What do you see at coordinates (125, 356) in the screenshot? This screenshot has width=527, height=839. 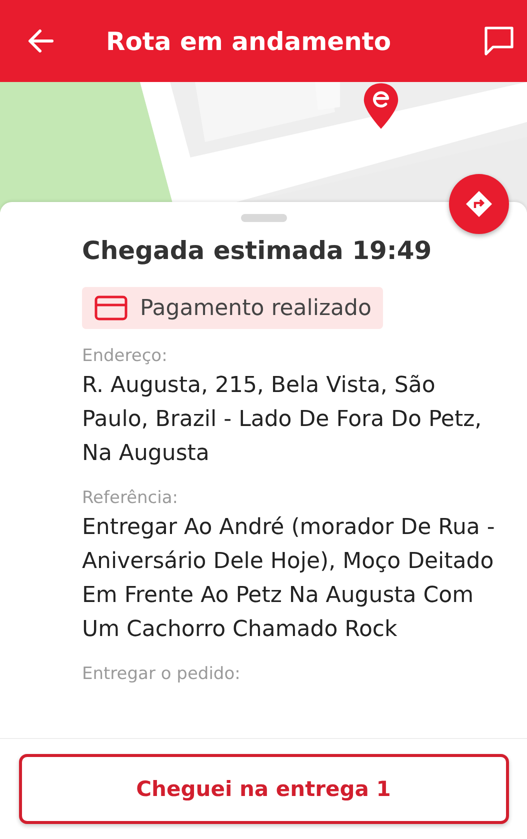 I see `field-label: Endereço:` at bounding box center [125, 356].